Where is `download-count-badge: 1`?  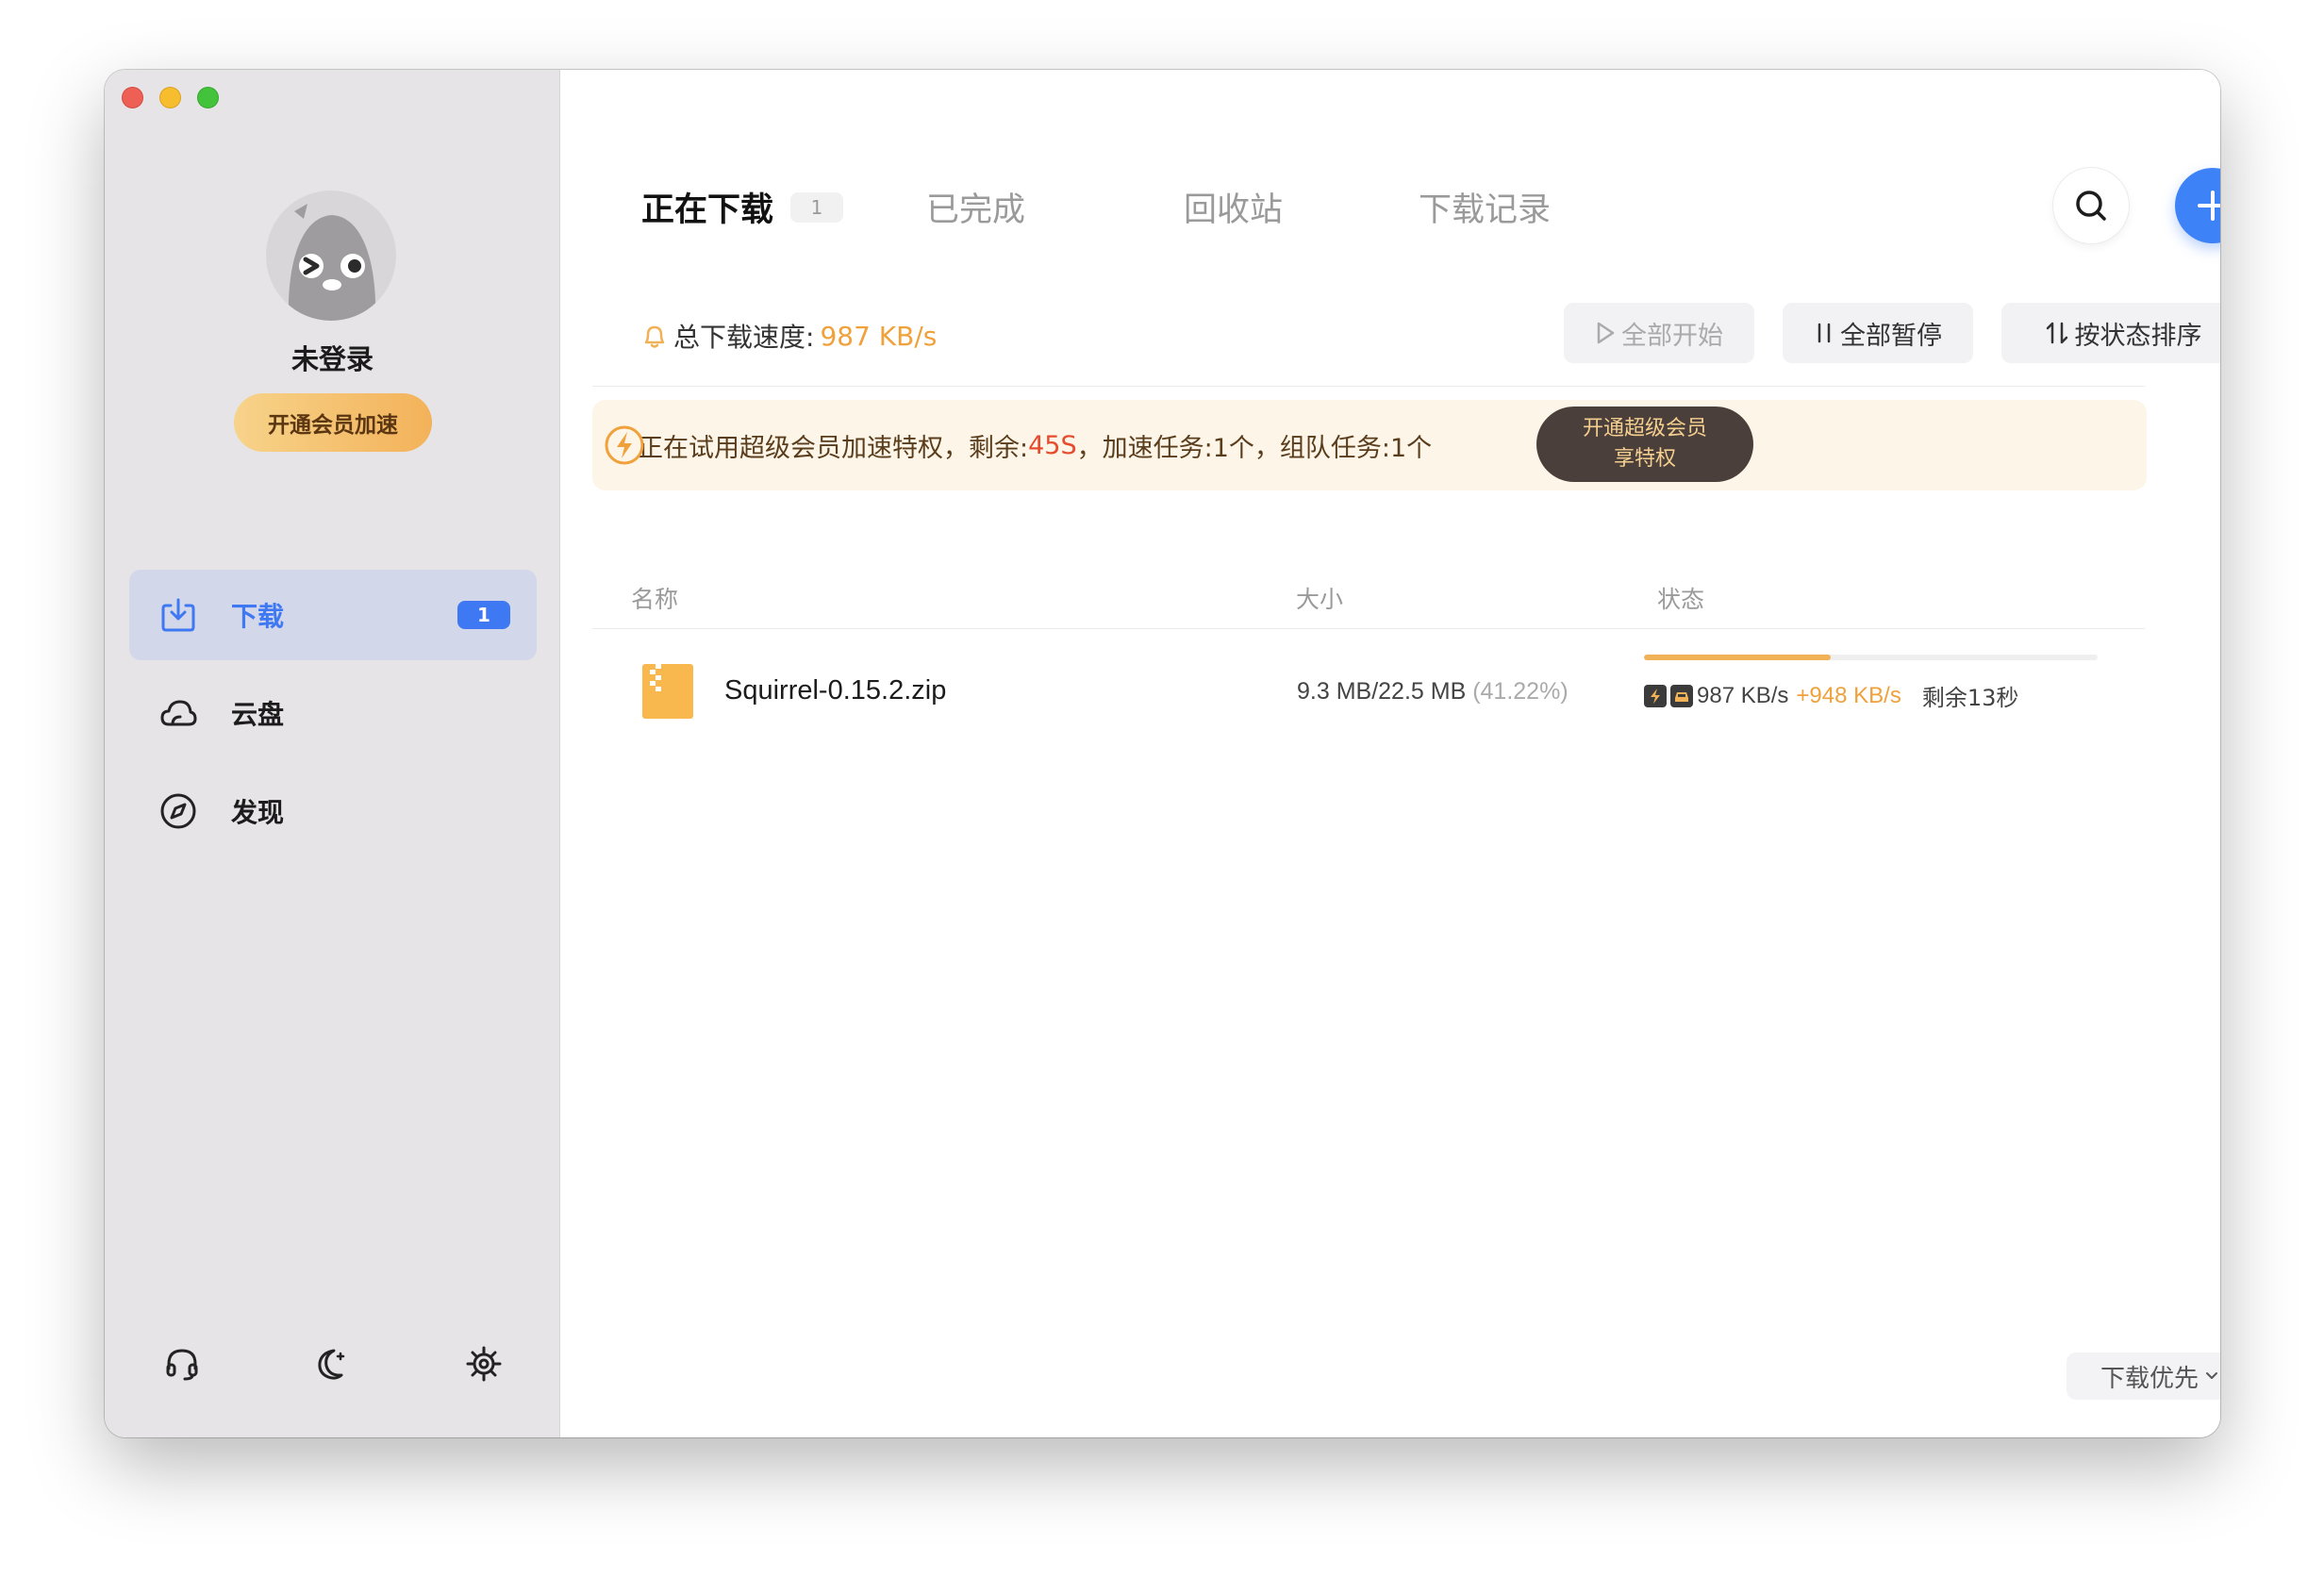
download-count-badge: 1 is located at coordinates (484, 615).